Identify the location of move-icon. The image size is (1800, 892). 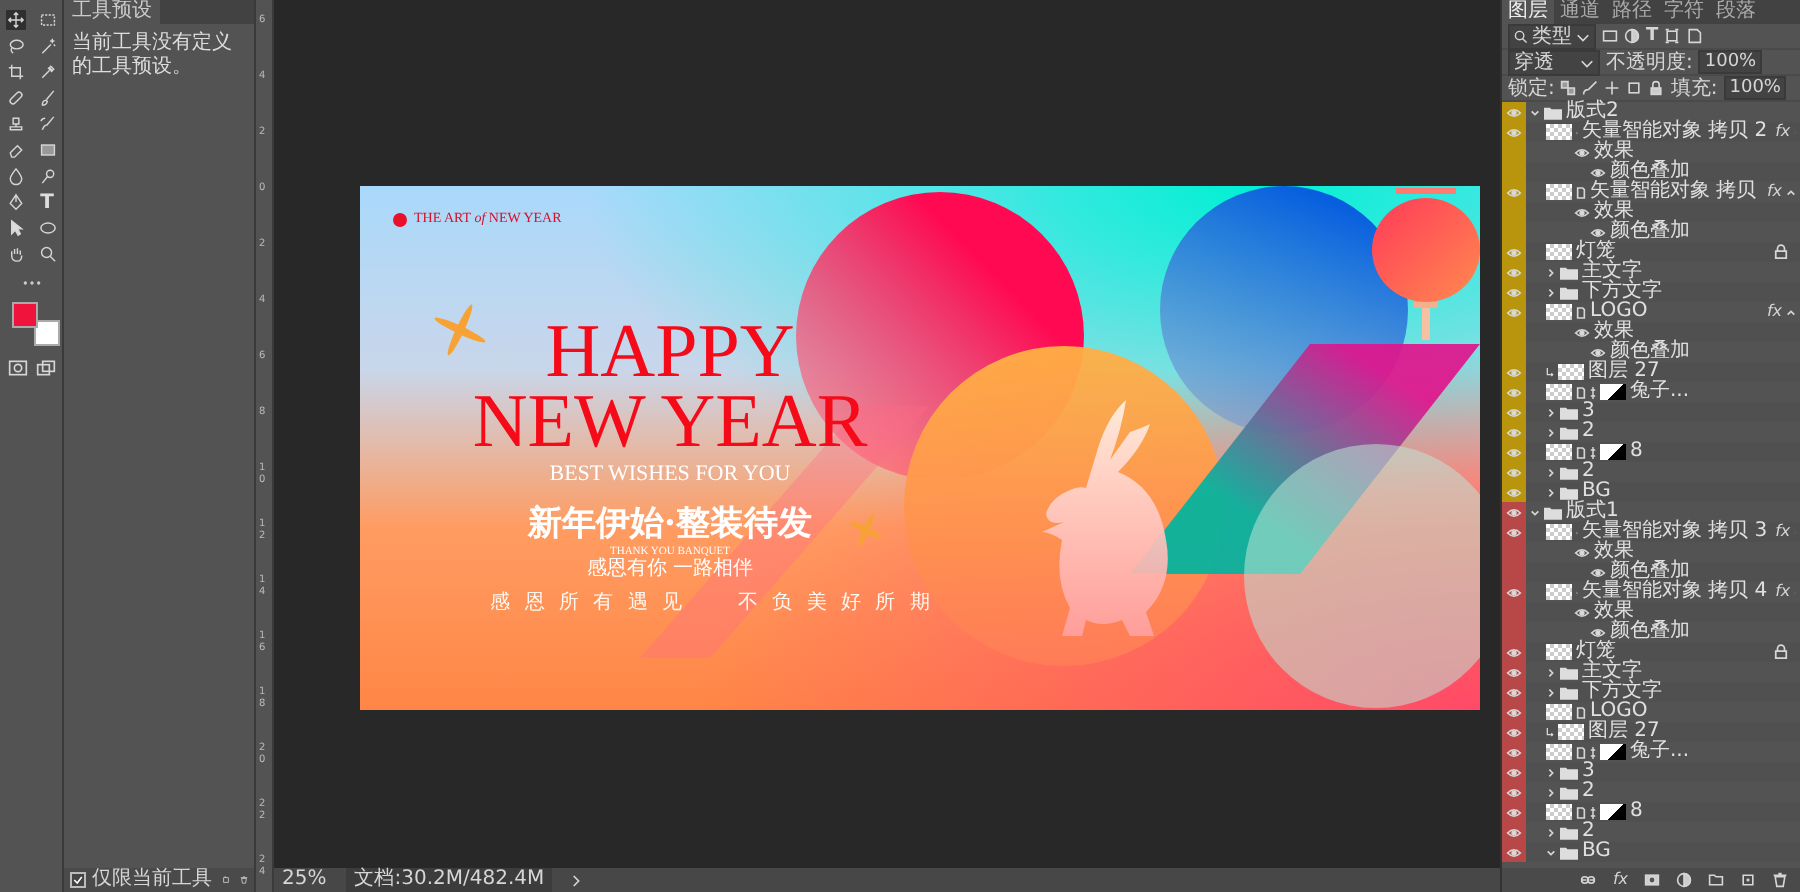
(15, 20).